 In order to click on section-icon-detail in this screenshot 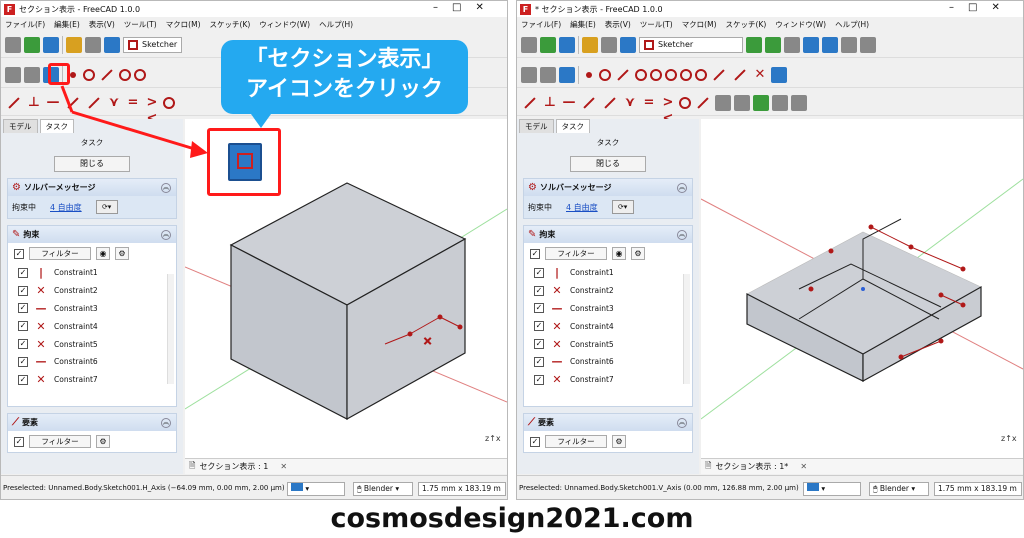, I will do `click(245, 161)`.